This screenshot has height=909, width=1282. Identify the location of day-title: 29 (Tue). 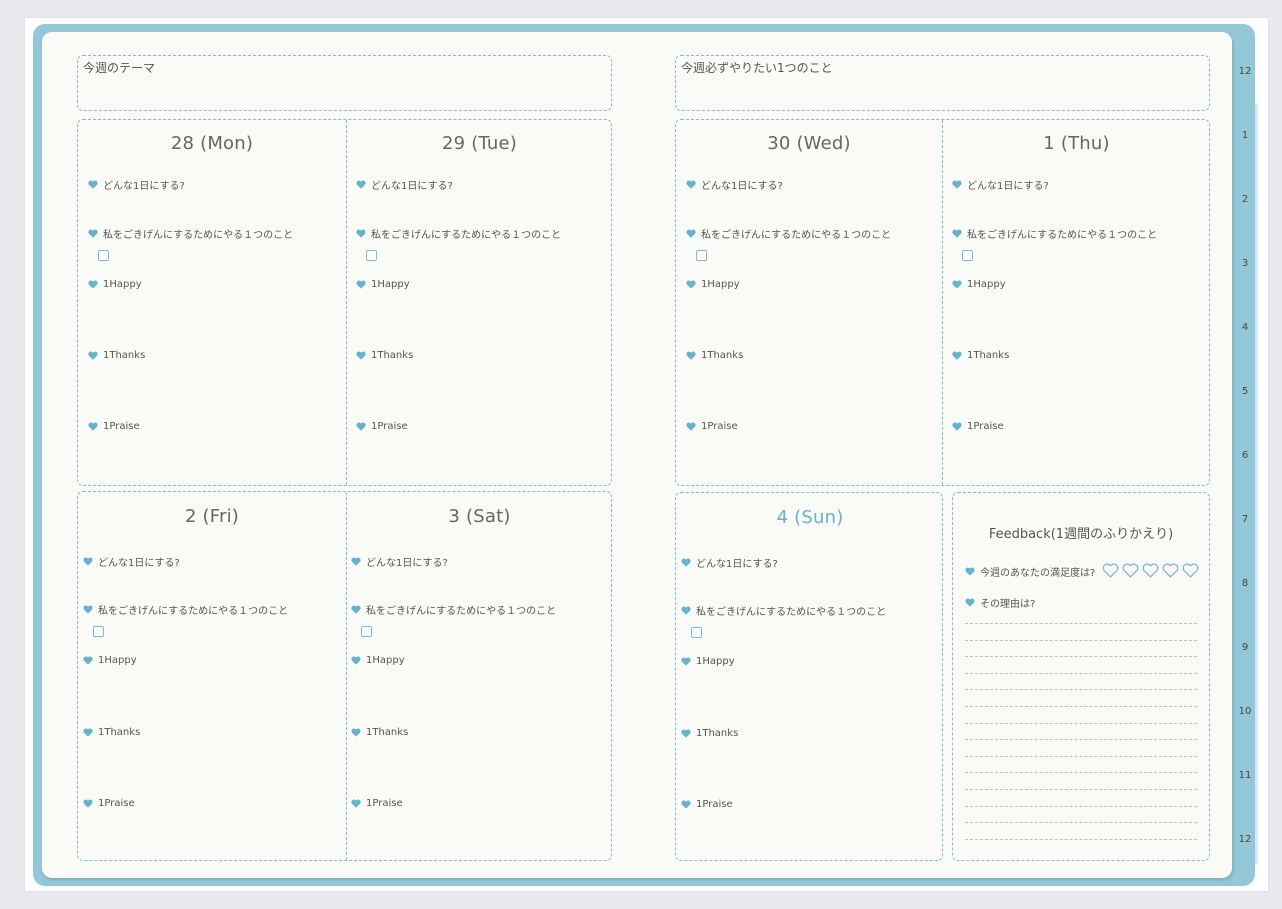
(479, 143).